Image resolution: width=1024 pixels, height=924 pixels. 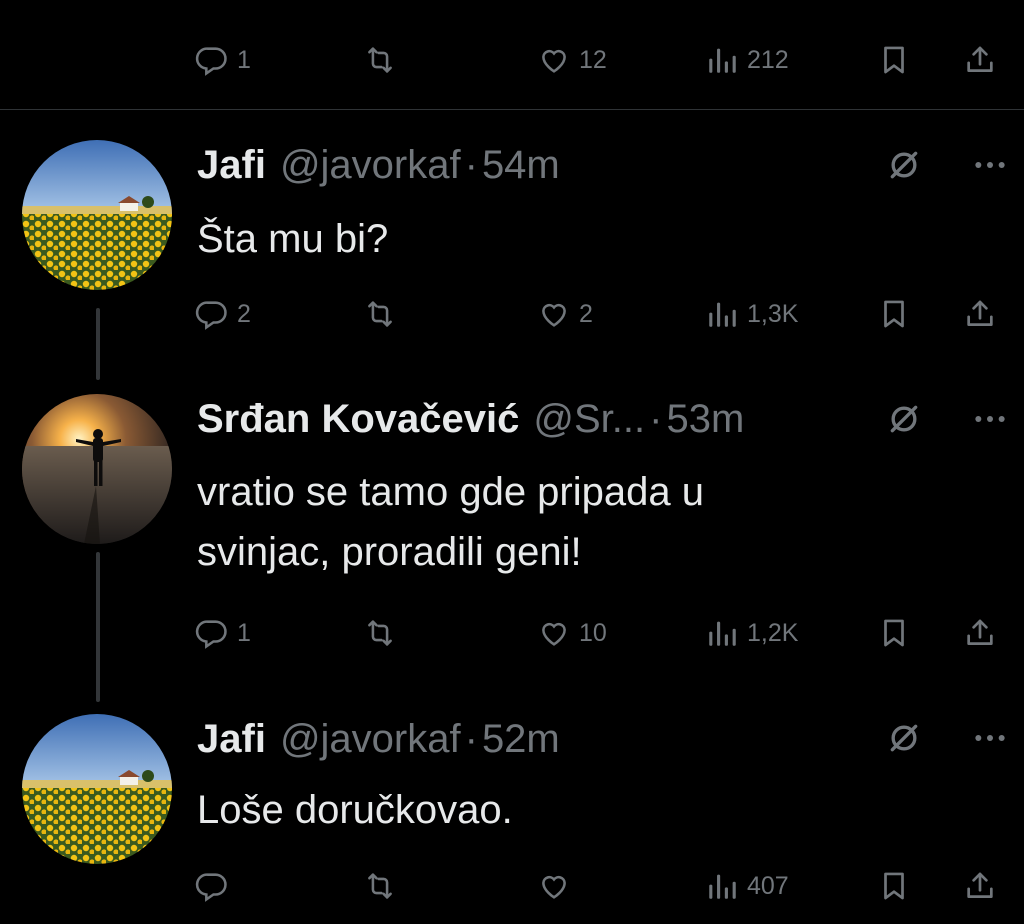 I want to click on previous-tweet-actions: 1 12 212, so click(x=605, y=60).